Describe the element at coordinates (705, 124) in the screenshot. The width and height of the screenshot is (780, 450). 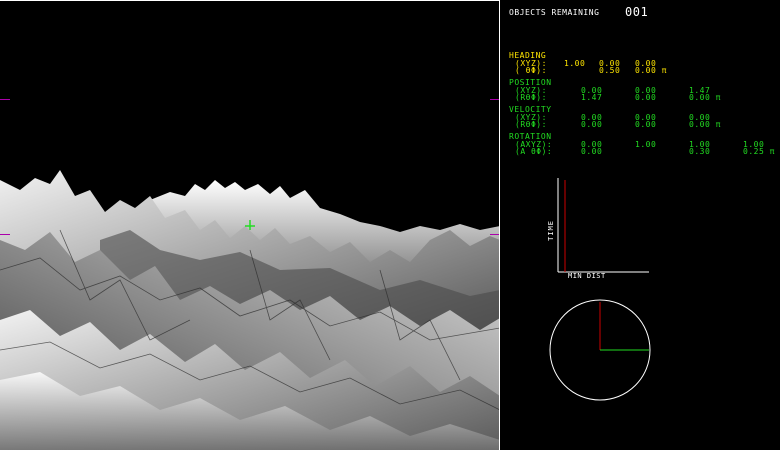
I see `velocity-phi: 0.00 π` at that location.